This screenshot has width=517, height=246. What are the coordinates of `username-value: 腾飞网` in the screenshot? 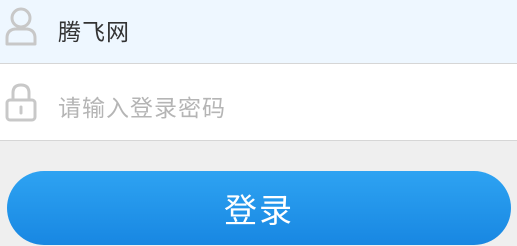 It's located at (94, 33).